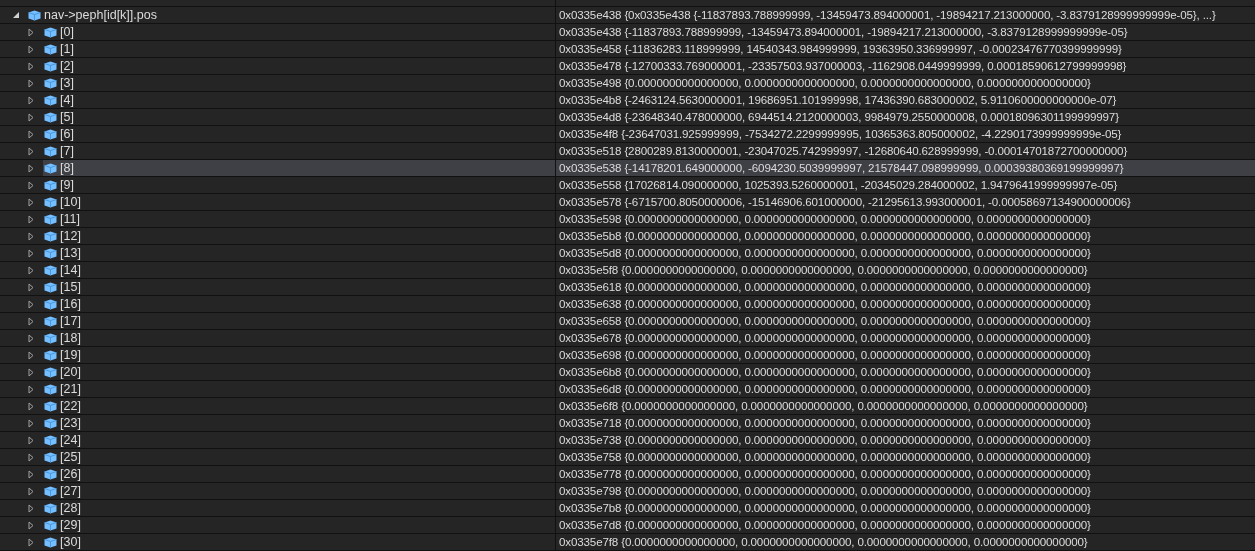  Describe the element at coordinates (70, 406) in the screenshot. I see `variable-name: [22]` at that location.